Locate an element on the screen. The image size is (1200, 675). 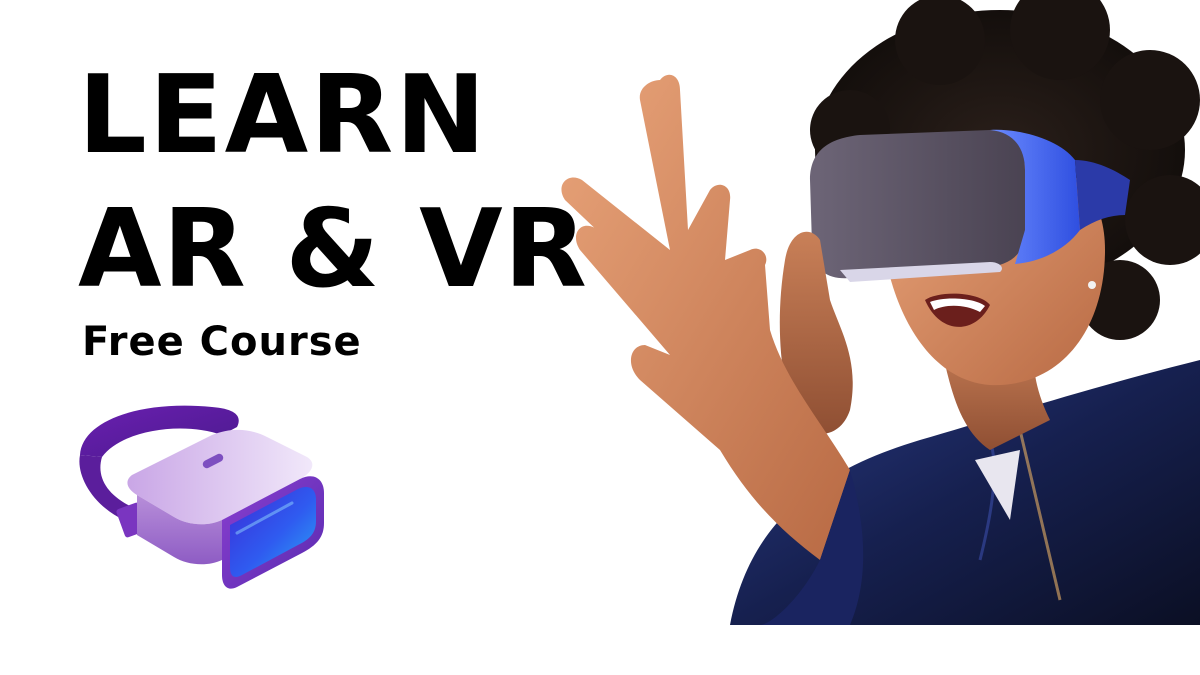
subtitle-free-course: Free Course is located at coordinates (222, 342).